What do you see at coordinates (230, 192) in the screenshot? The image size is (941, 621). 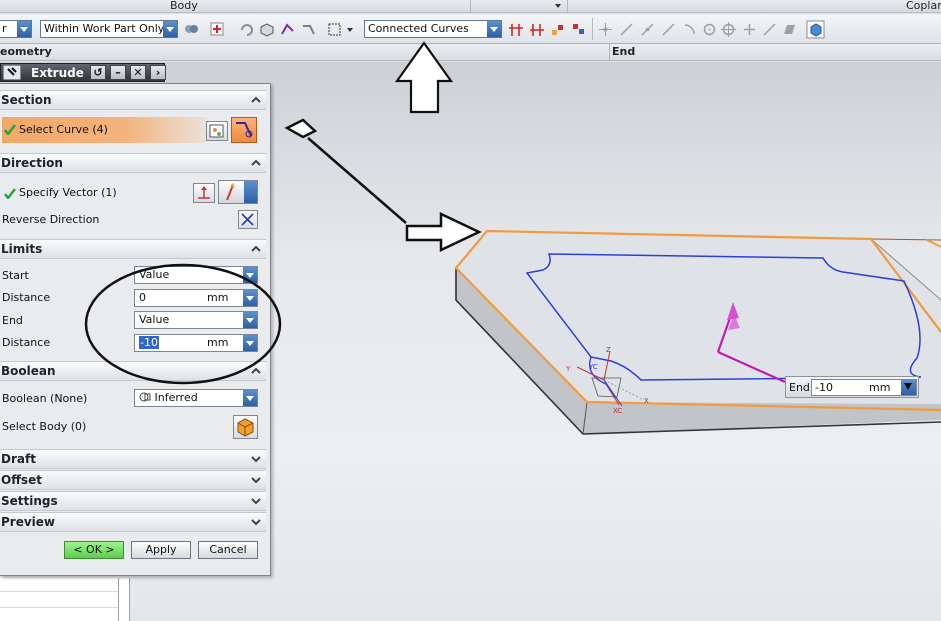 I see `inferred-vector-icon` at bounding box center [230, 192].